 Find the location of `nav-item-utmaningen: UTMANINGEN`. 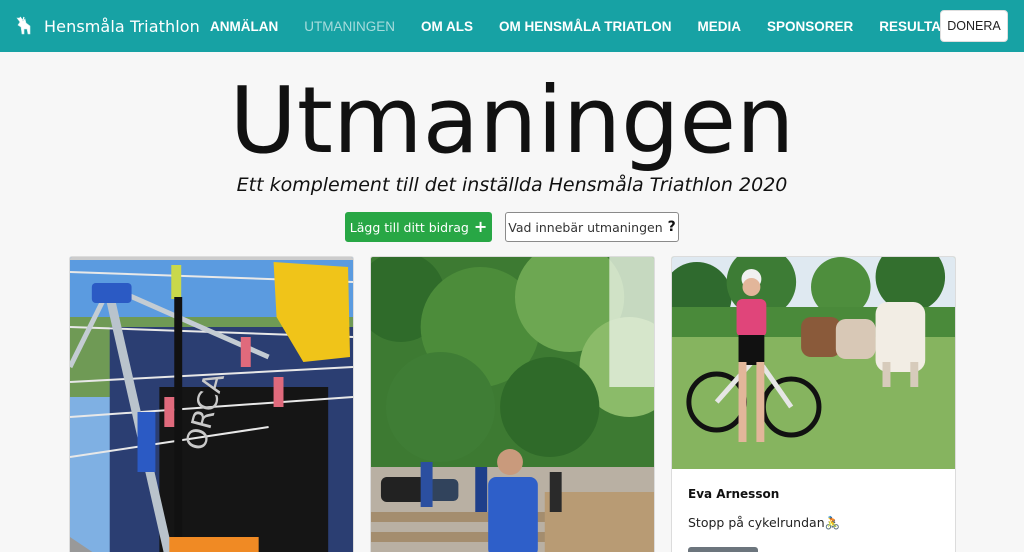

nav-item-utmaningen: UTMANINGEN is located at coordinates (349, 26).